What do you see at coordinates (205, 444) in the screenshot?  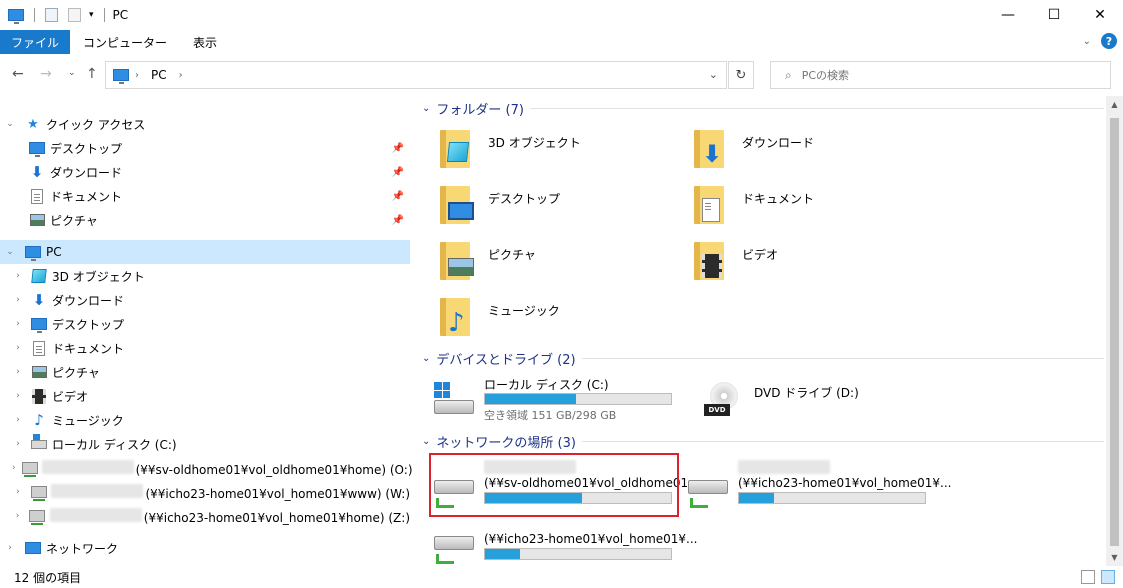 I see `nav-pc-local-disk: › ローカル ディスク (C:)` at bounding box center [205, 444].